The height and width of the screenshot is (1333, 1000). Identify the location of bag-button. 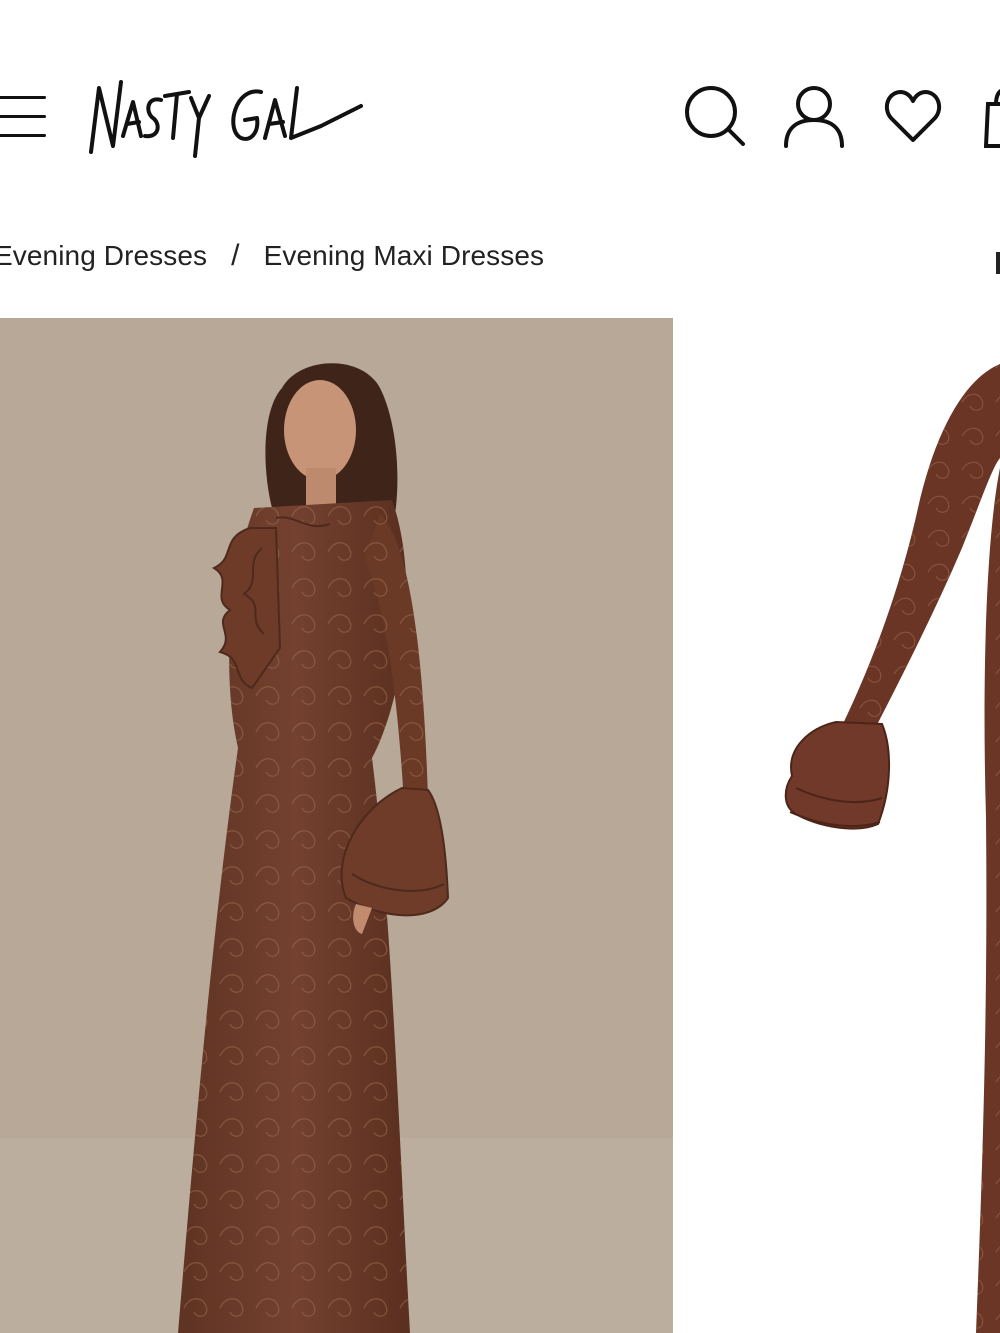
(992, 117).